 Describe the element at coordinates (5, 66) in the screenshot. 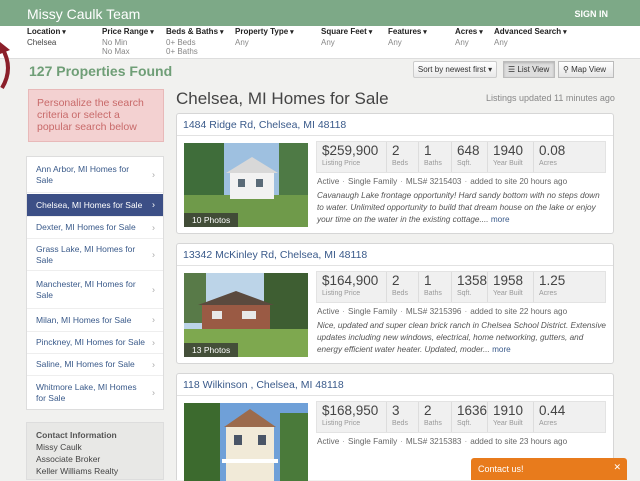

I see `curved-arrow-icon` at that location.